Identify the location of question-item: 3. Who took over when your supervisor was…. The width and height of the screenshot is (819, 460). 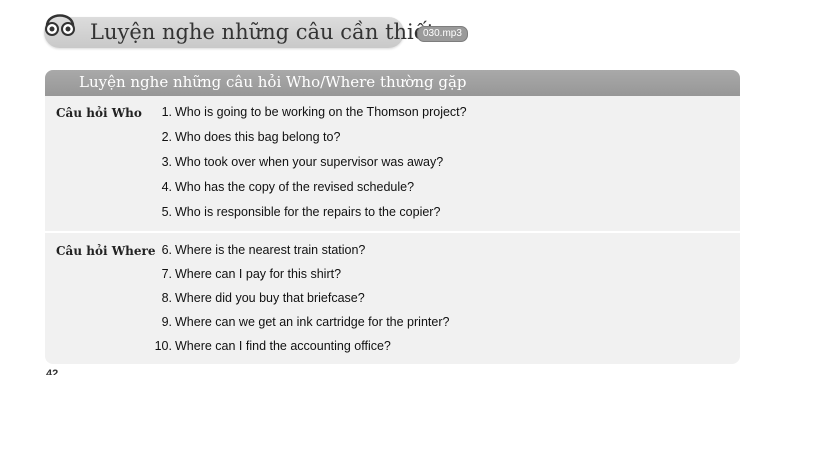
(302, 162).